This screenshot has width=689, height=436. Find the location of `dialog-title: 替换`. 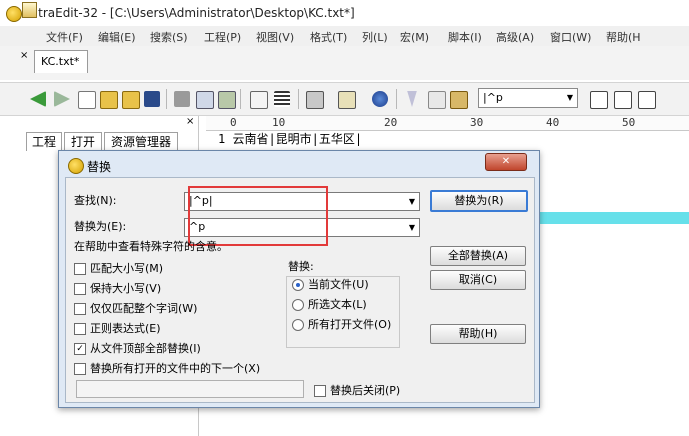

dialog-title: 替换 is located at coordinates (99, 167).